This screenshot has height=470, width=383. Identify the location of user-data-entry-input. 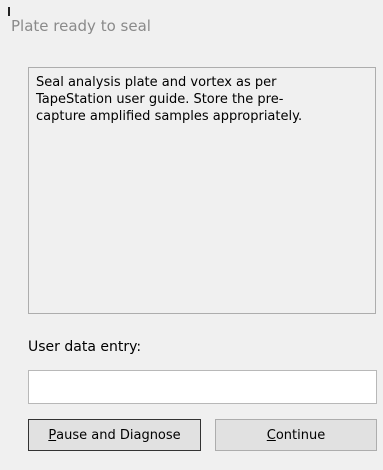
(202, 387).